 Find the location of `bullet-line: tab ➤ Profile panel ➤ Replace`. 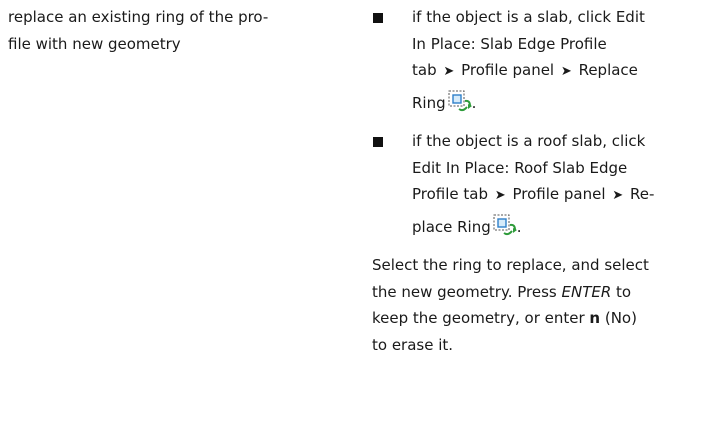

bullet-line: tab ➤ Profile panel ➤ Replace is located at coordinates (561, 71).